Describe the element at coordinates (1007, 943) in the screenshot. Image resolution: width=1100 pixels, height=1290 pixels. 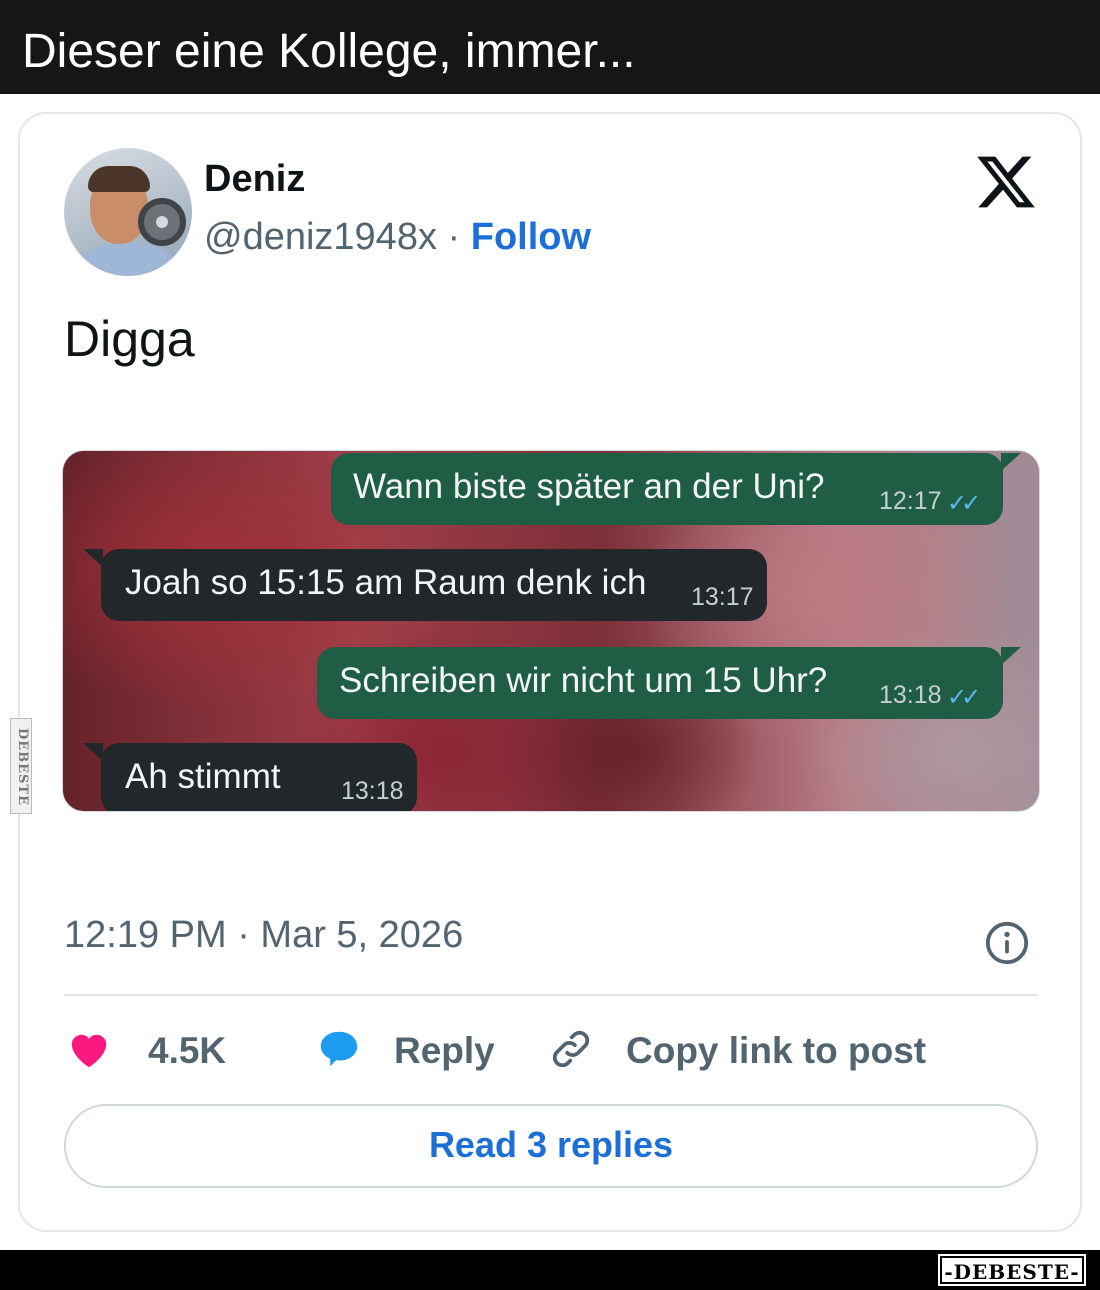
I see `info-icon` at that location.